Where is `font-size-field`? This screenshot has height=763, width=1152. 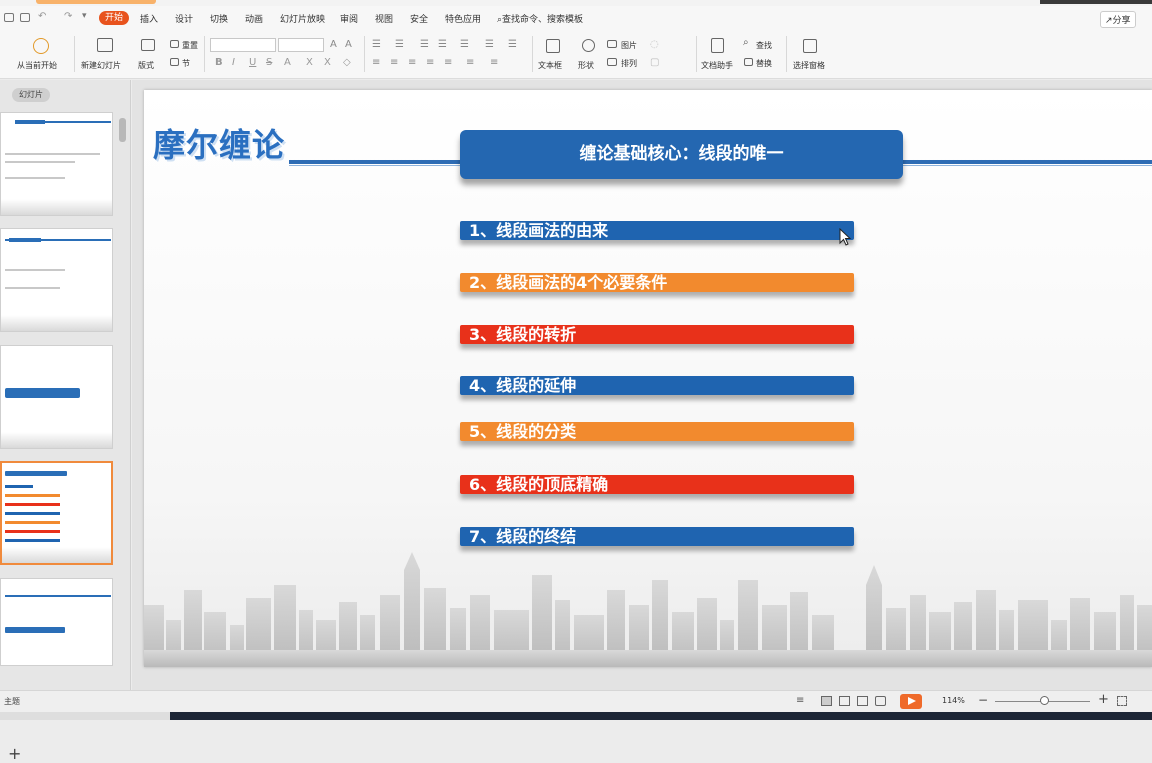 font-size-field is located at coordinates (301, 45).